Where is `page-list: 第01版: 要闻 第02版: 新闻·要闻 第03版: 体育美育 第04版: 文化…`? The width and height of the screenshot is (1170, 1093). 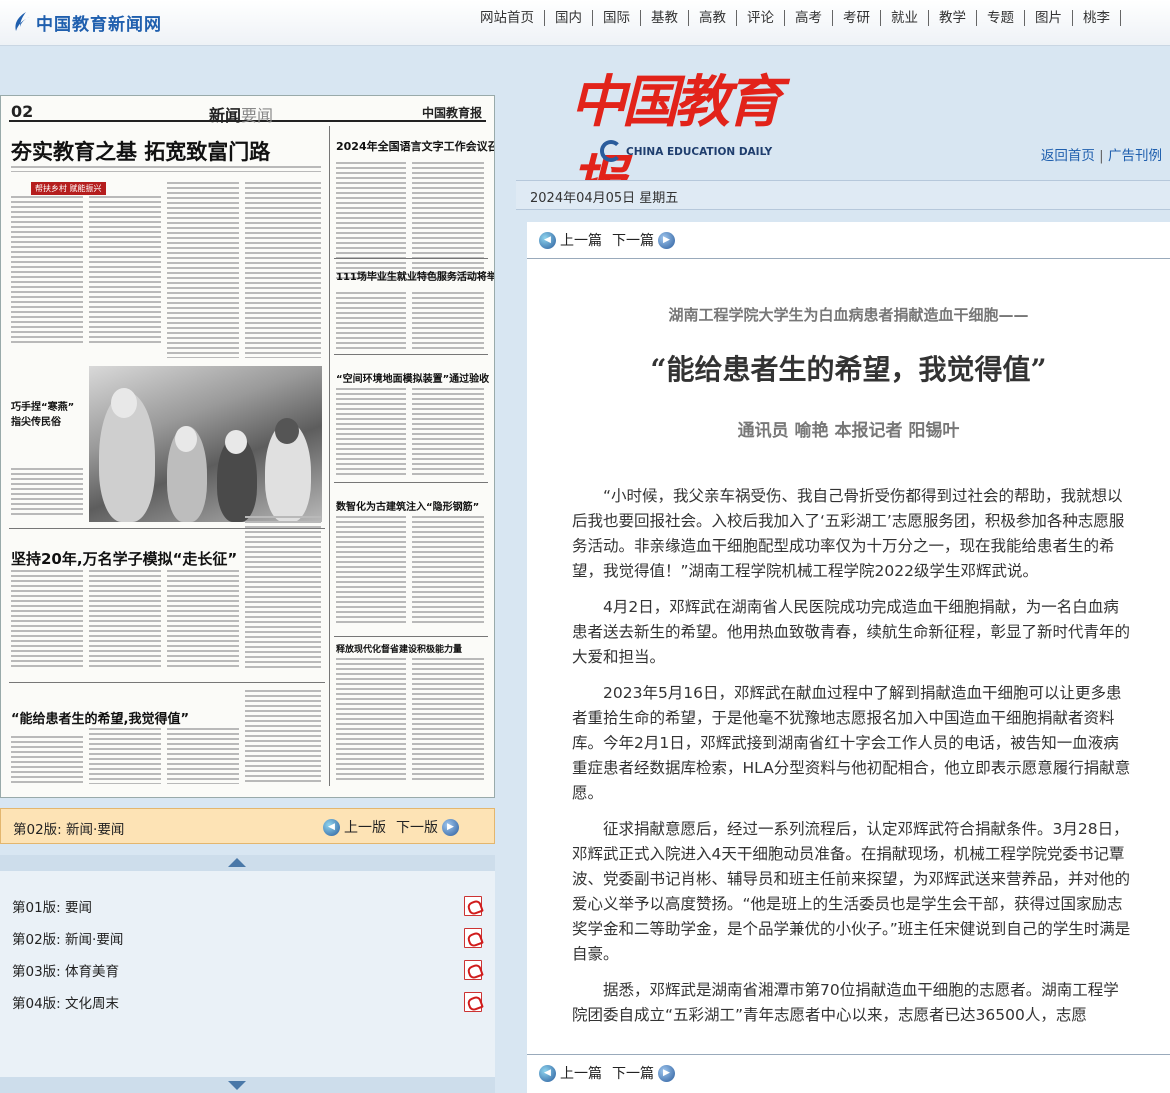
page-list: 第01版: 要闻 第02版: 新闻·要闻 第03版: 体育美育 第04版: 文化… is located at coordinates (247, 974).